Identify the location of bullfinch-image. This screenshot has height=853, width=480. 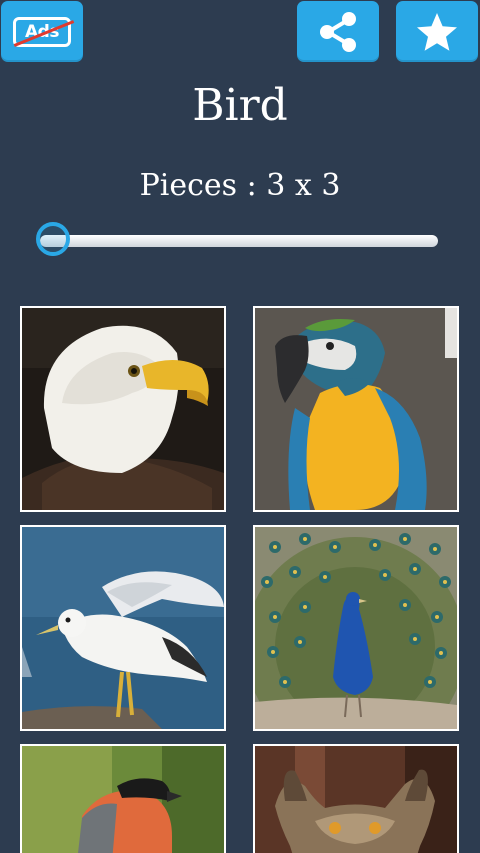
(123, 799).